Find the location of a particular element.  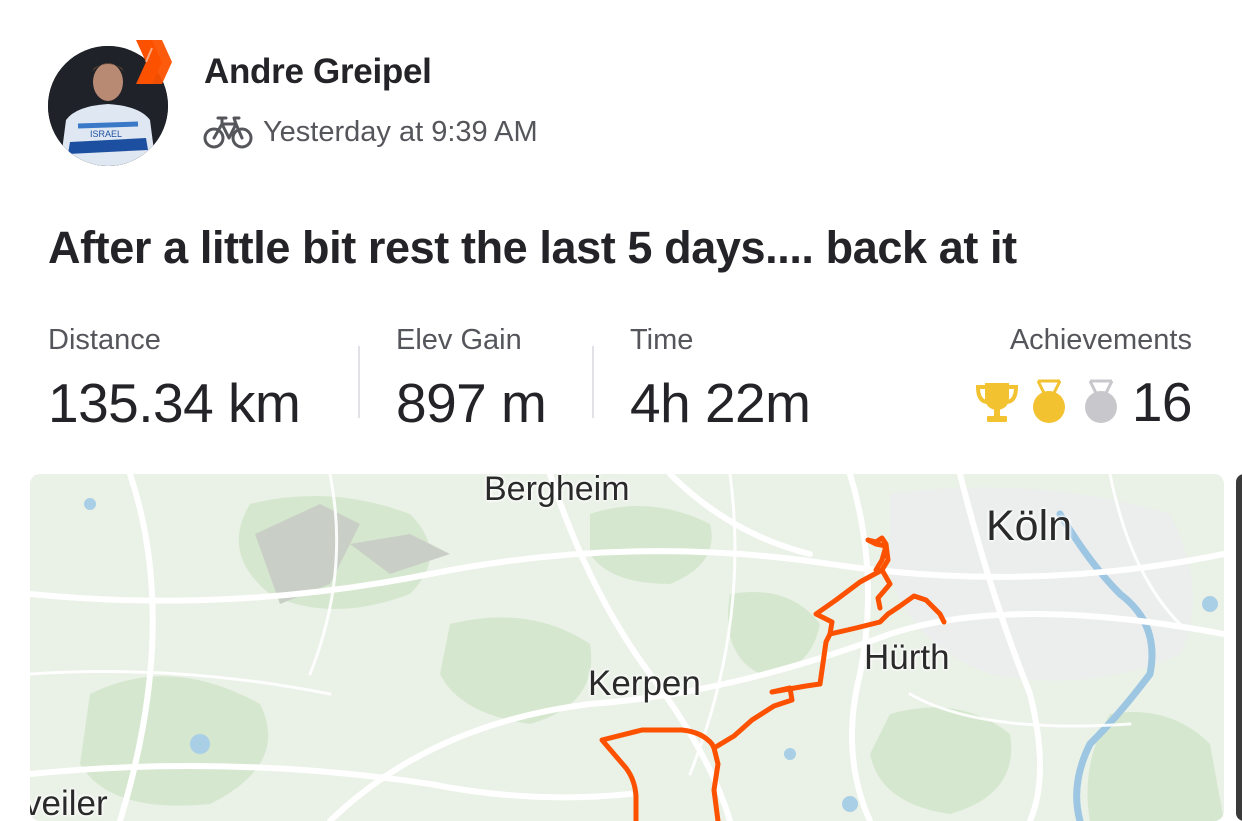

stat-achievements: Achievements 16 is located at coordinates (1080, 378).